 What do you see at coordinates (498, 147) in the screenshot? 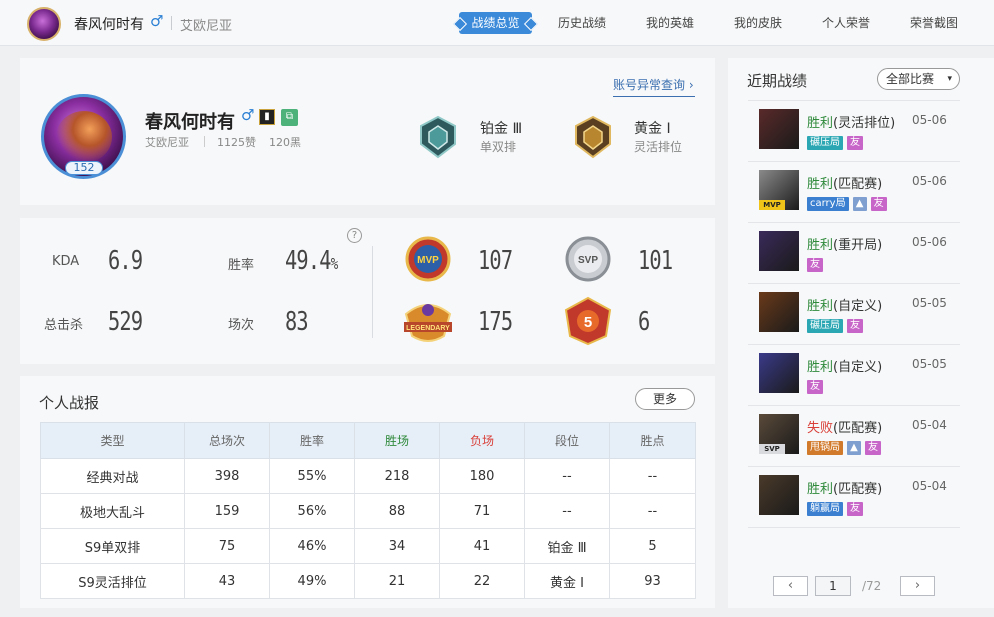
I see `solo-rank-subtitle: 单双排` at bounding box center [498, 147].